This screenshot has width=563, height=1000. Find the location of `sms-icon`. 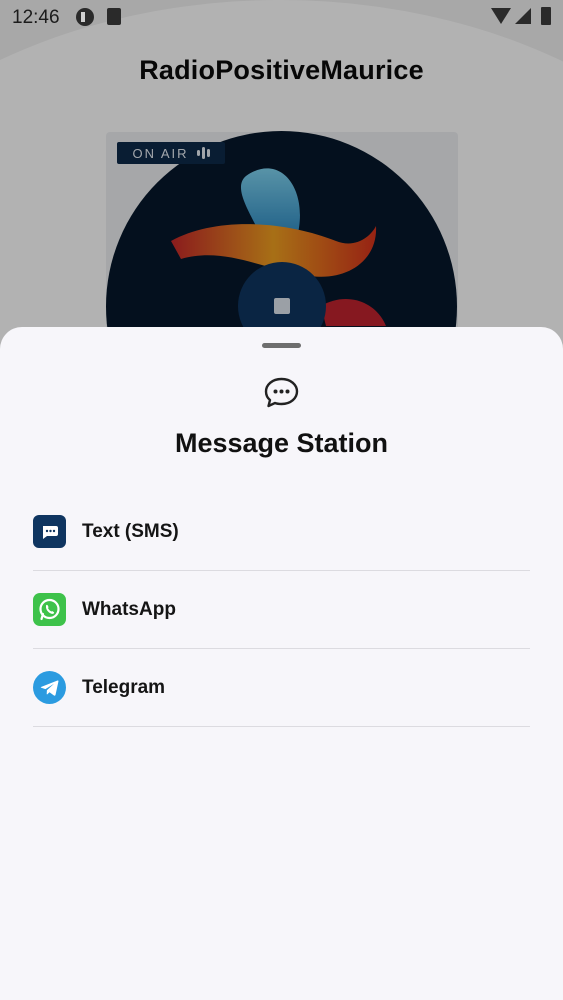

sms-icon is located at coordinates (49, 531).